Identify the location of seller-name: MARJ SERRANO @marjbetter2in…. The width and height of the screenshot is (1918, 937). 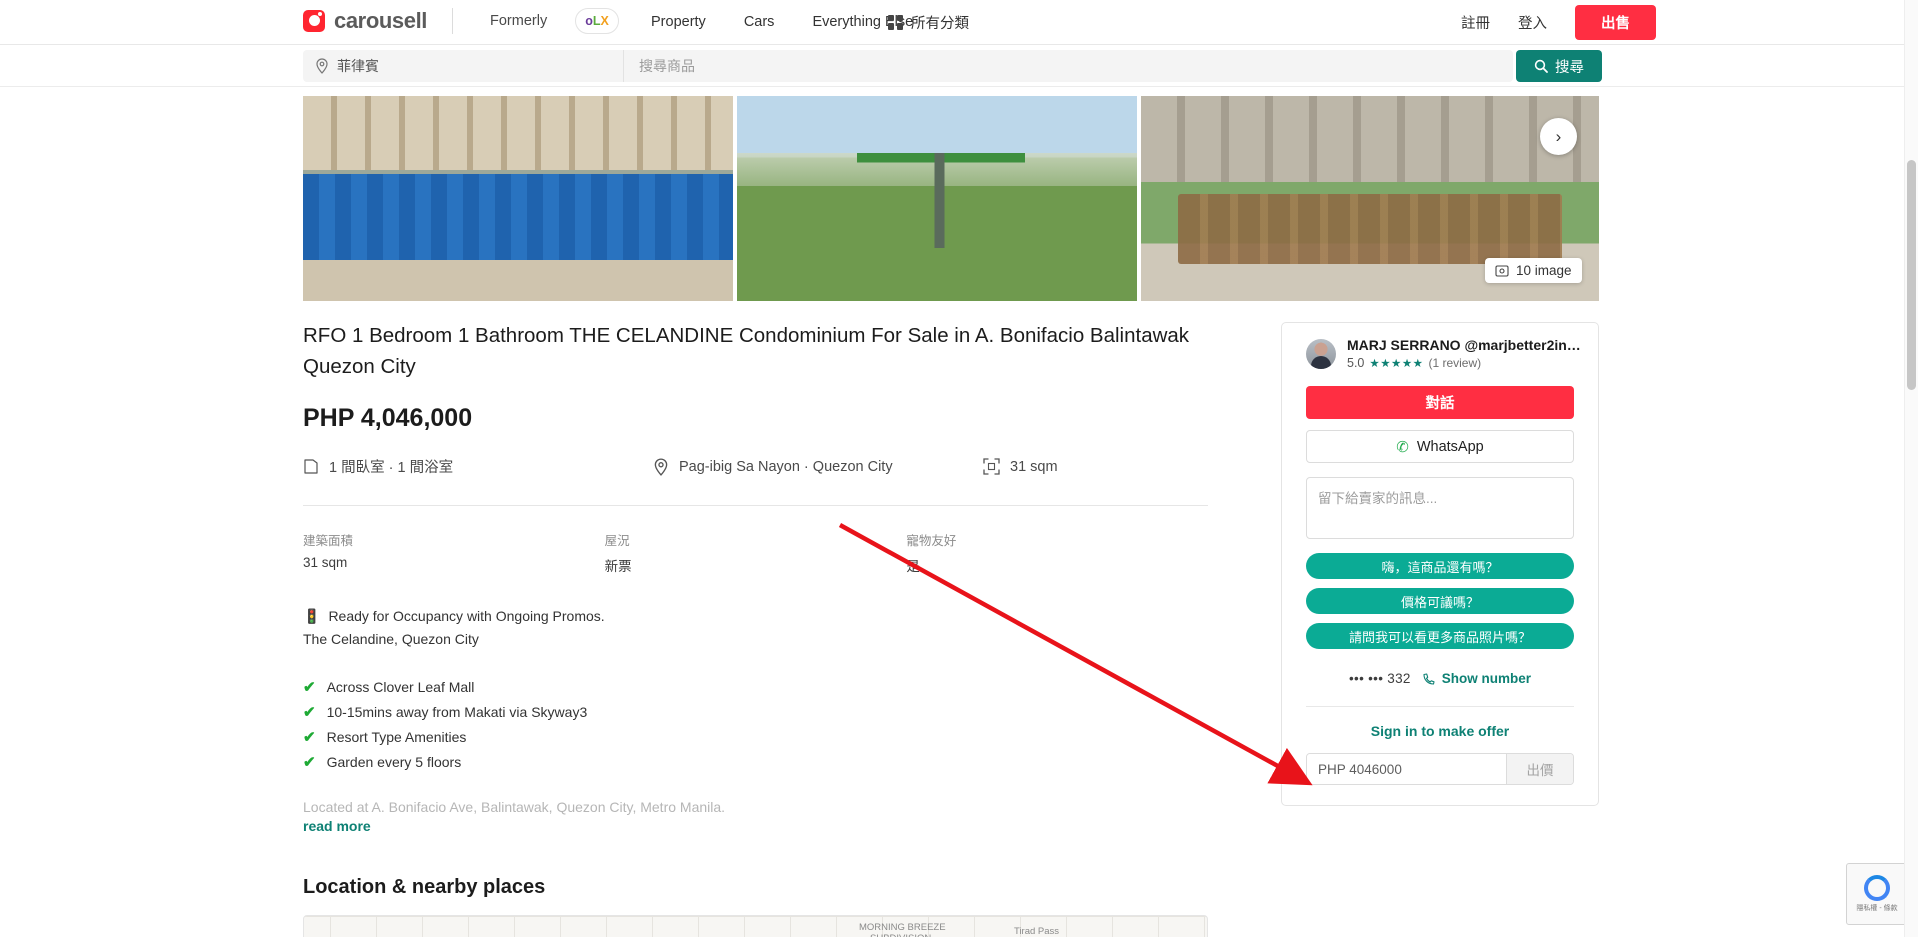
(1464, 345).